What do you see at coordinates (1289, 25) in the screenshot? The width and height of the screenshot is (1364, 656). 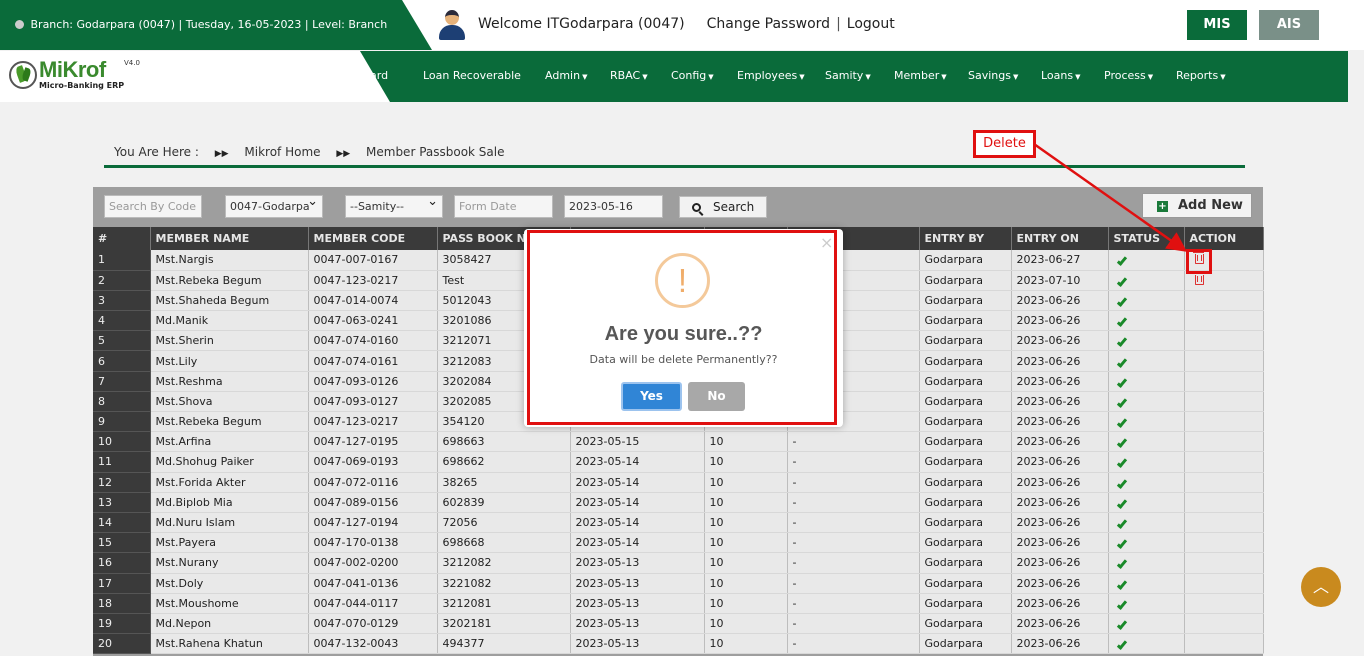 I see `ais-button: AIS` at bounding box center [1289, 25].